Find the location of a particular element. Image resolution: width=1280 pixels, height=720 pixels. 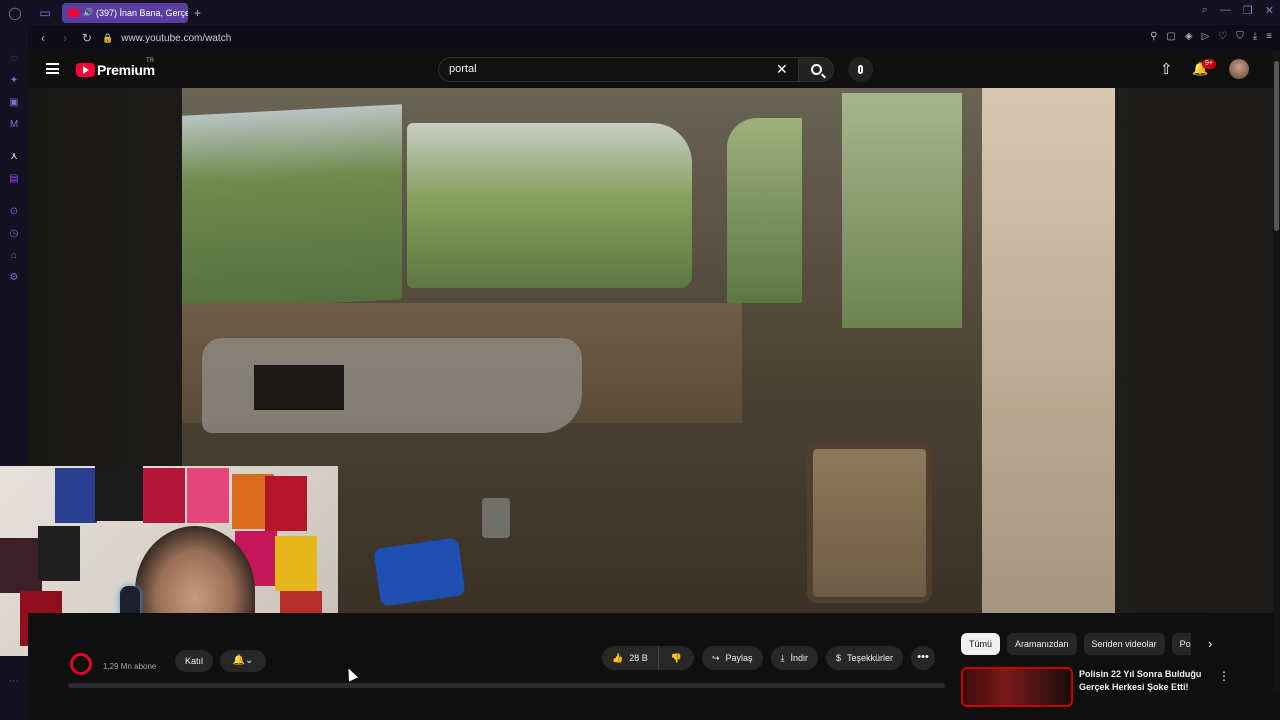

search-tabs-icon: ⌕ is located at coordinates (1205, 10).